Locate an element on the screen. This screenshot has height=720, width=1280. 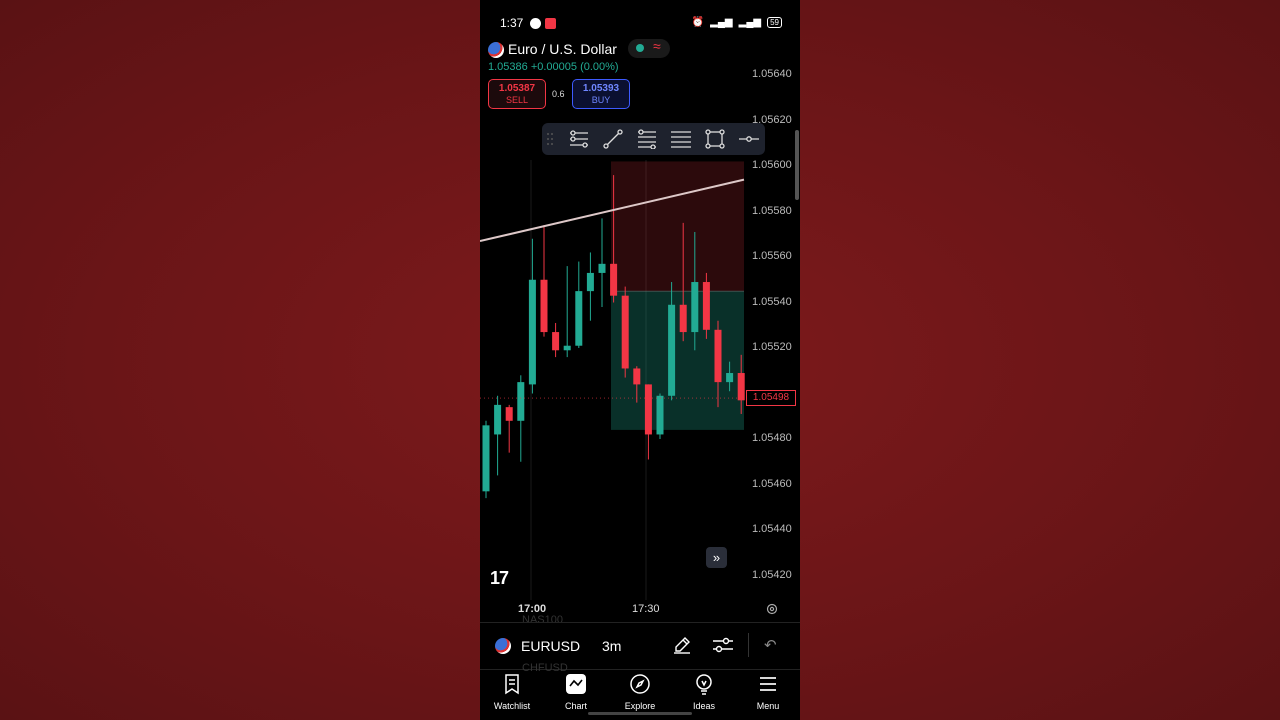
watchlist-icon is located at coordinates (512, 684).